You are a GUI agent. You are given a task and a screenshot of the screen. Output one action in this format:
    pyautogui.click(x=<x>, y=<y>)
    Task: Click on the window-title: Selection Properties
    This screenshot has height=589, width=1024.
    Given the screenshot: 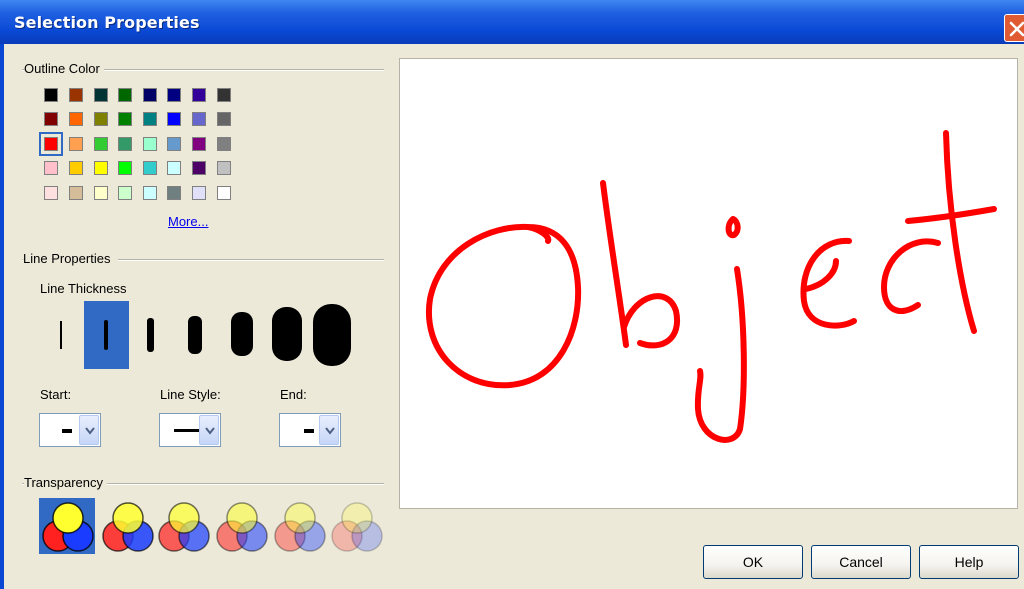 What is the action you would take?
    pyautogui.click(x=107, y=22)
    